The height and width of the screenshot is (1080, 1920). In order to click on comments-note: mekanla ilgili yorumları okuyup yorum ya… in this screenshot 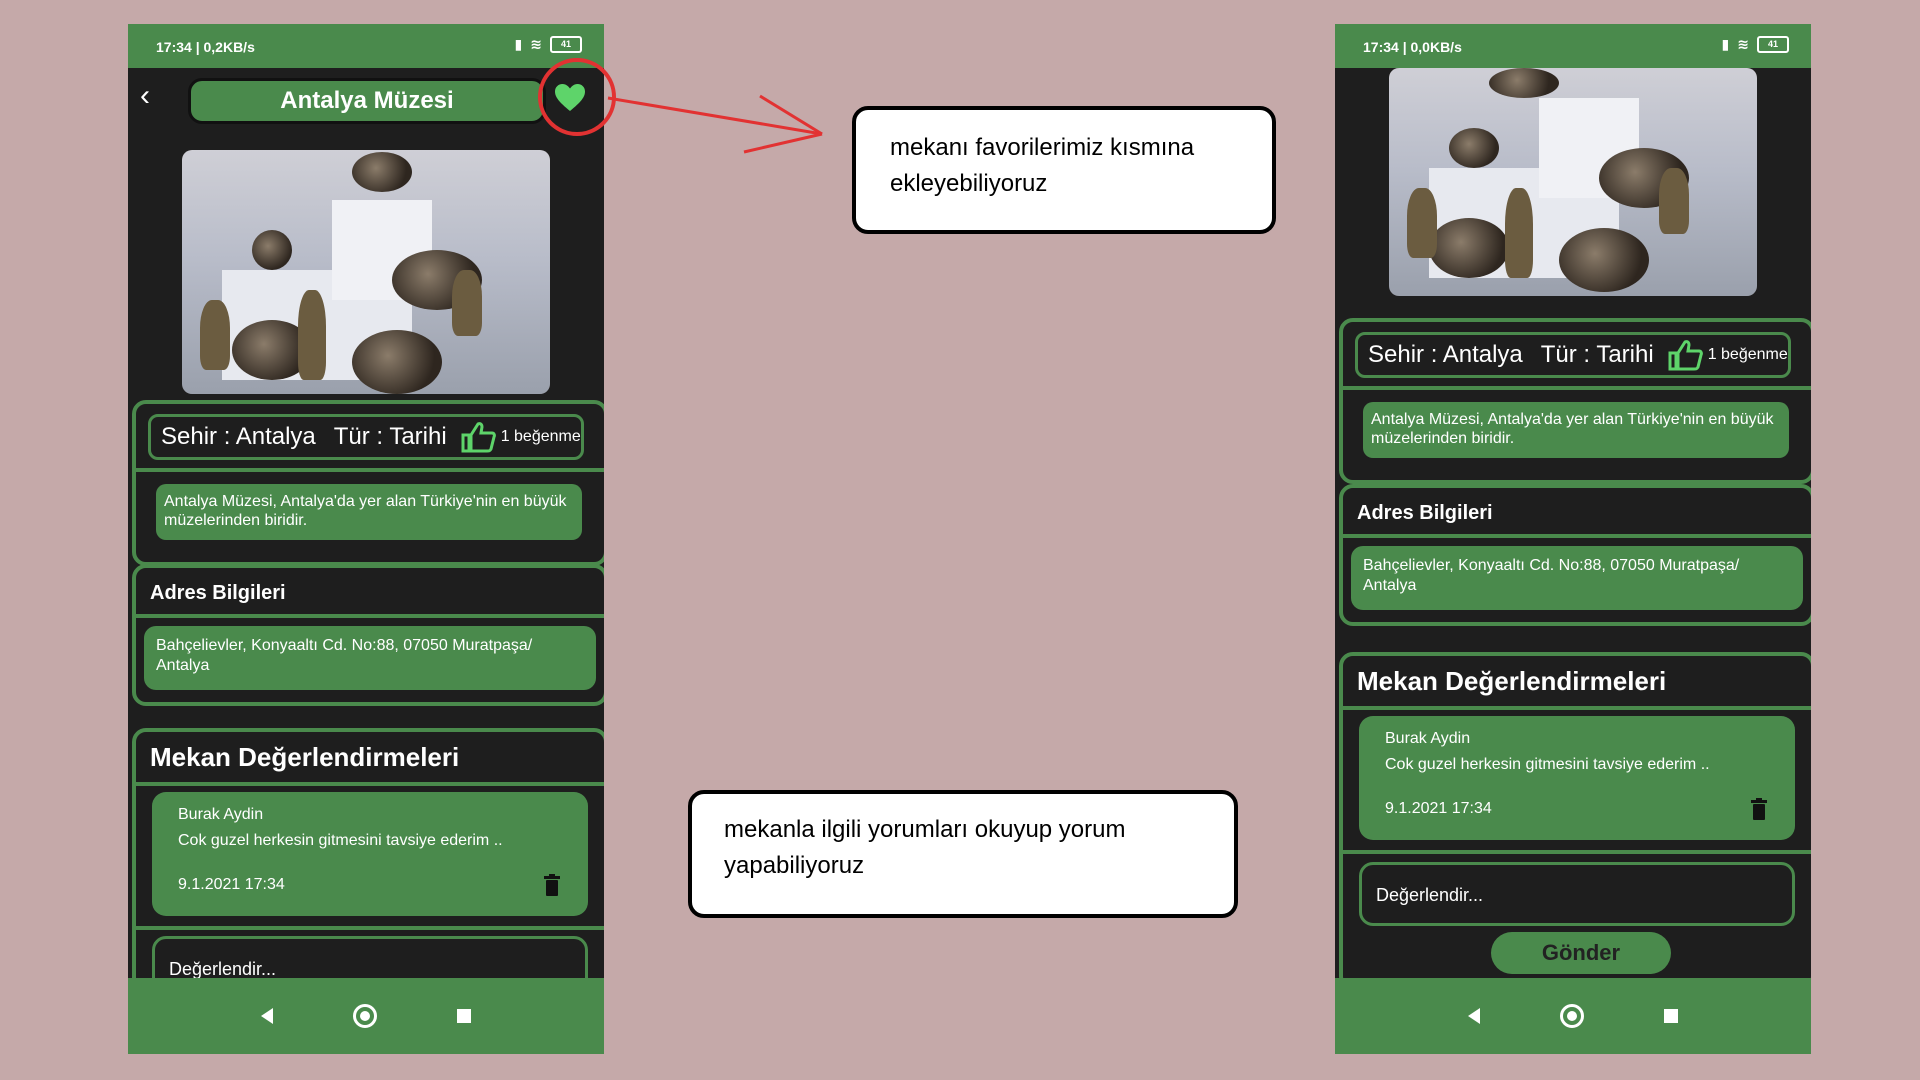, I will do `click(963, 854)`.